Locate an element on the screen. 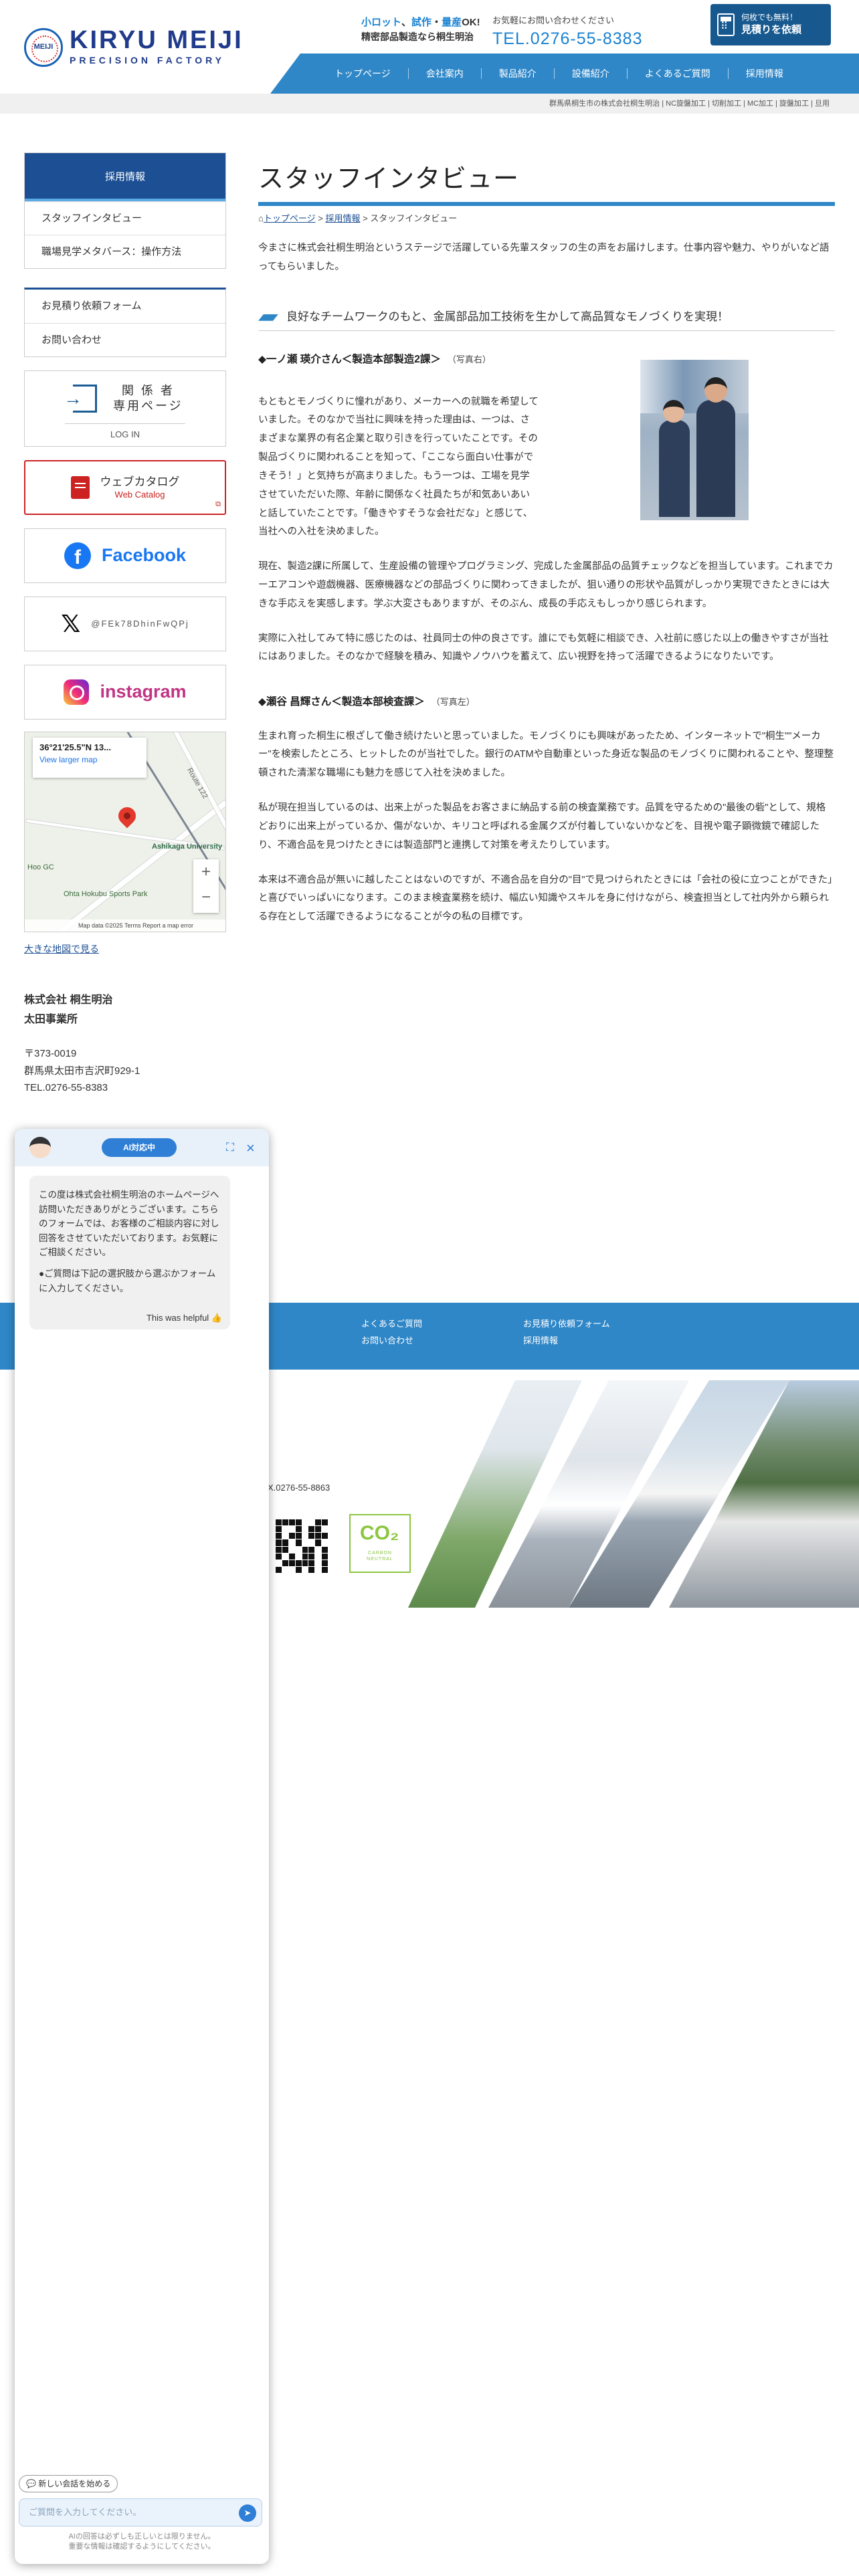 The image size is (859, 2576). web-catalog-banner: ウェブカタログ Web Catalog ⧉ is located at coordinates (125, 488).